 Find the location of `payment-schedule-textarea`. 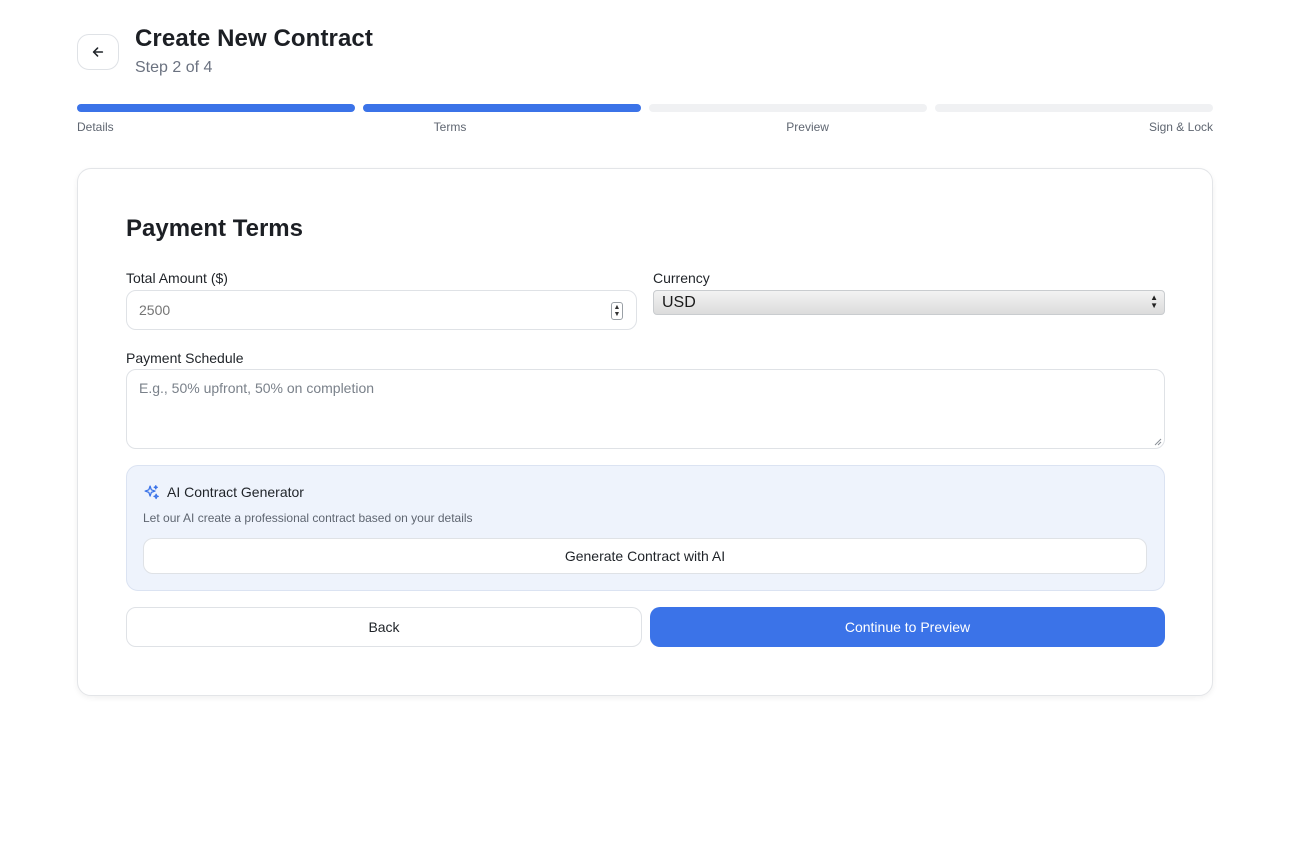

payment-schedule-textarea is located at coordinates (645, 409).